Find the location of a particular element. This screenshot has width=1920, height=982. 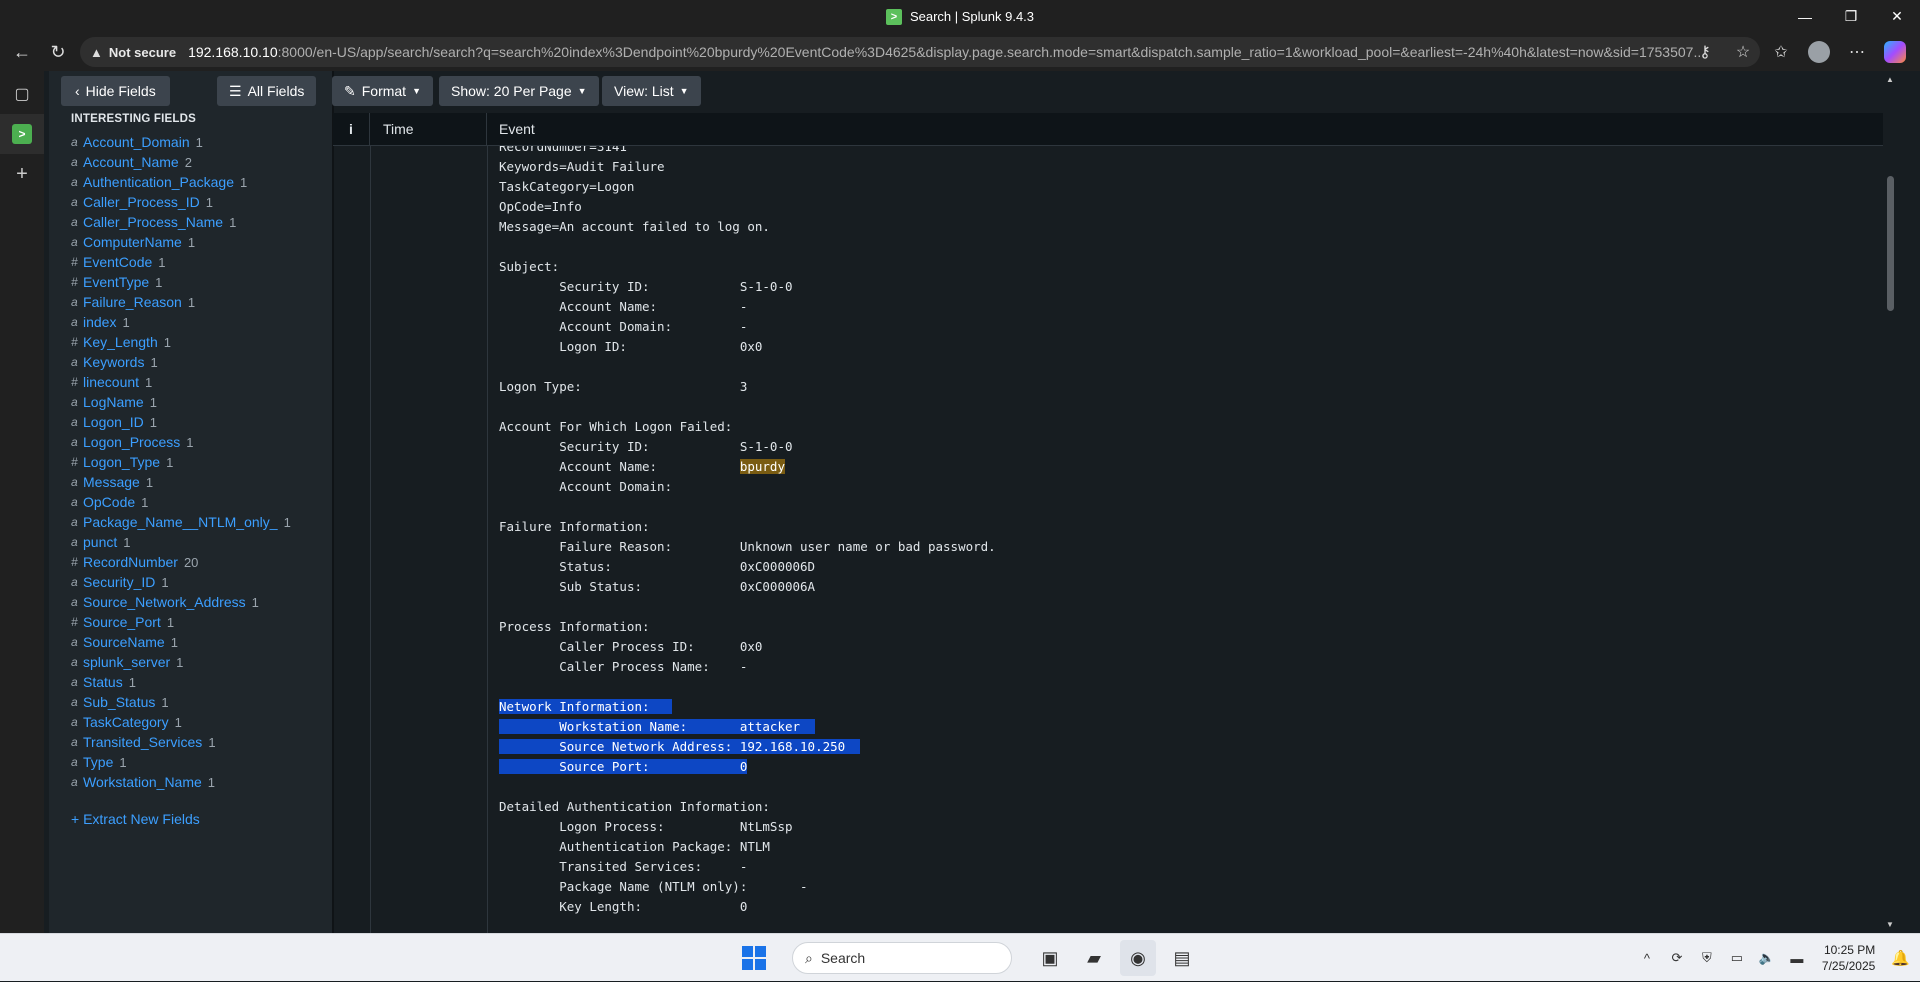

minimize-button: — is located at coordinates (1805, 16).